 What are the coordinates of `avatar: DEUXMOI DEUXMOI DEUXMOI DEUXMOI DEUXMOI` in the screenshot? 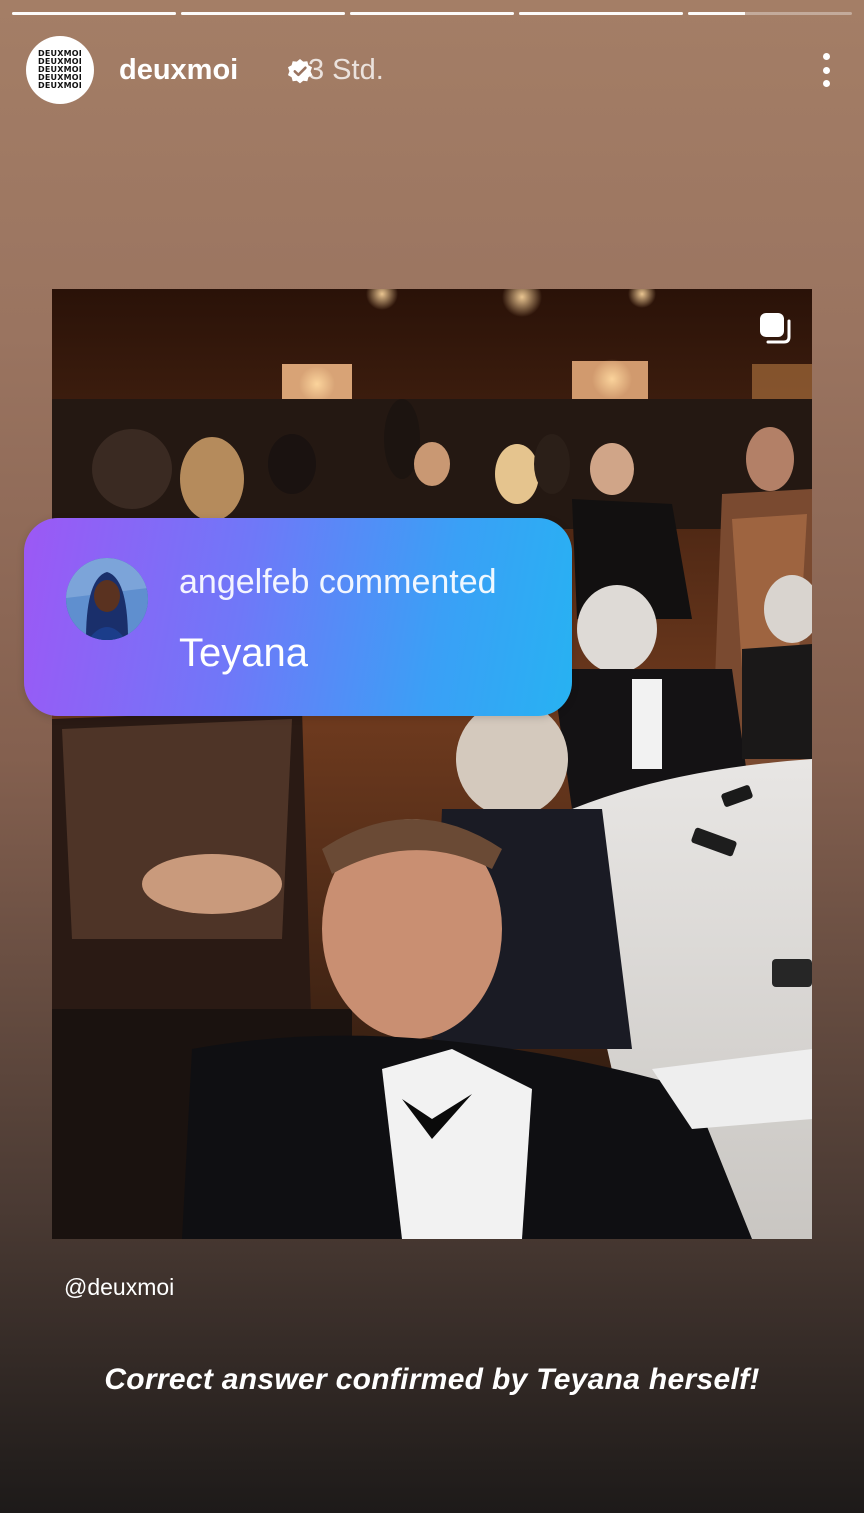 It's located at (60, 70).